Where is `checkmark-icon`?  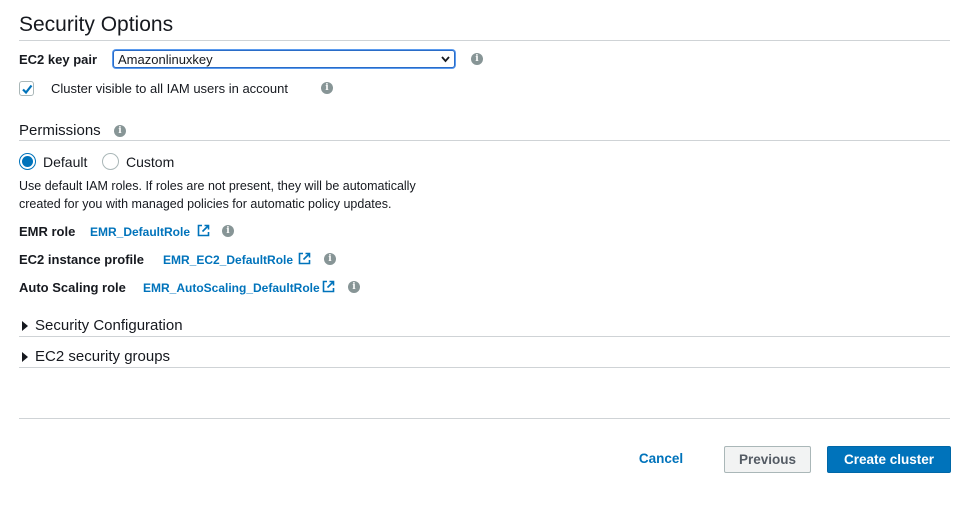
checkmark-icon is located at coordinates (27, 89).